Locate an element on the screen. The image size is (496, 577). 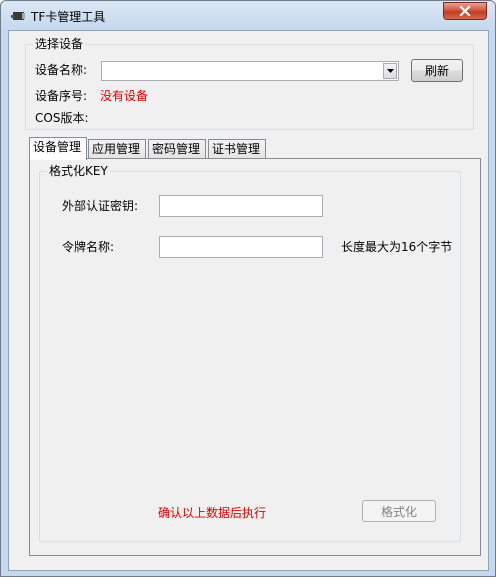
device-name-combobox is located at coordinates (250, 71).